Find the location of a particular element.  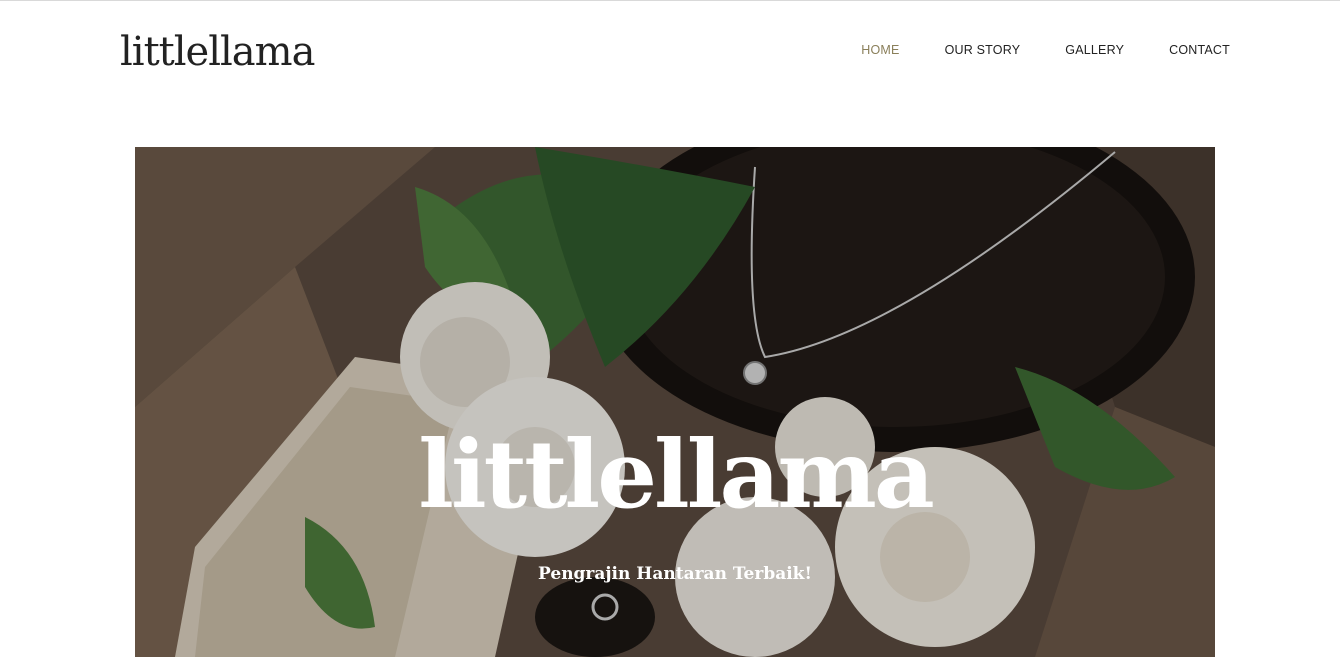

nav-item-home: HOME is located at coordinates (880, 50).